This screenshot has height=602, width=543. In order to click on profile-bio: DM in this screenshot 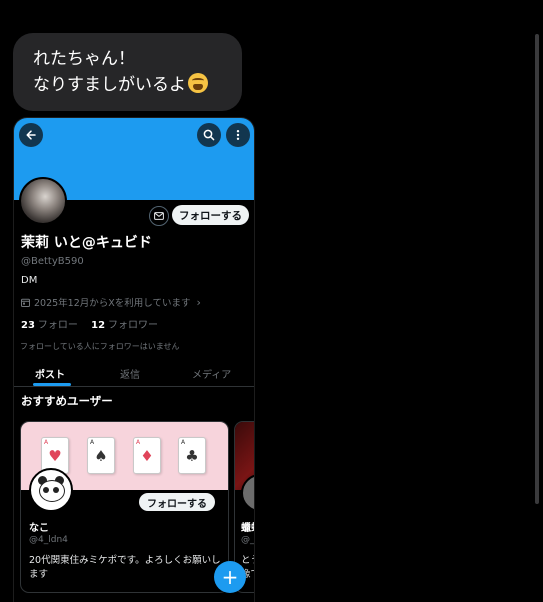, I will do `click(29, 280)`.